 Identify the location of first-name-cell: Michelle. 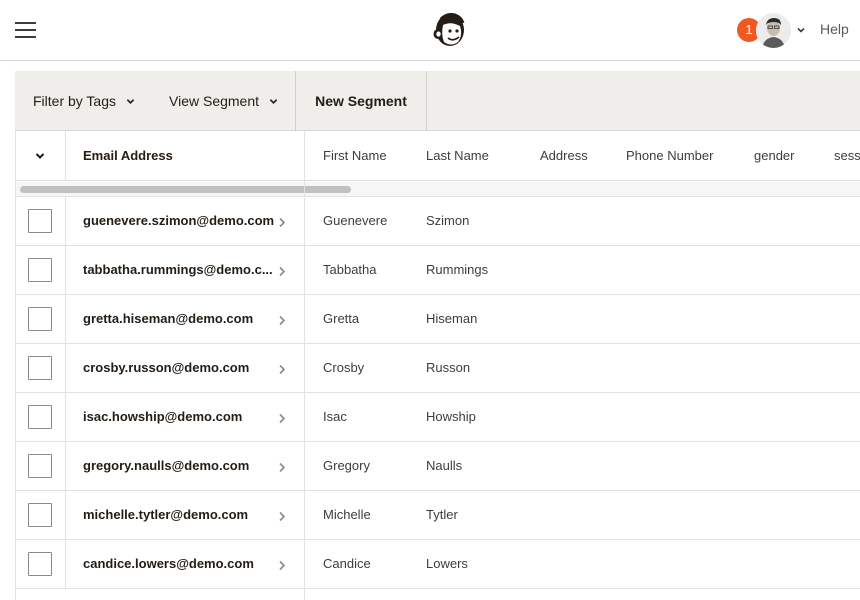
(347, 514).